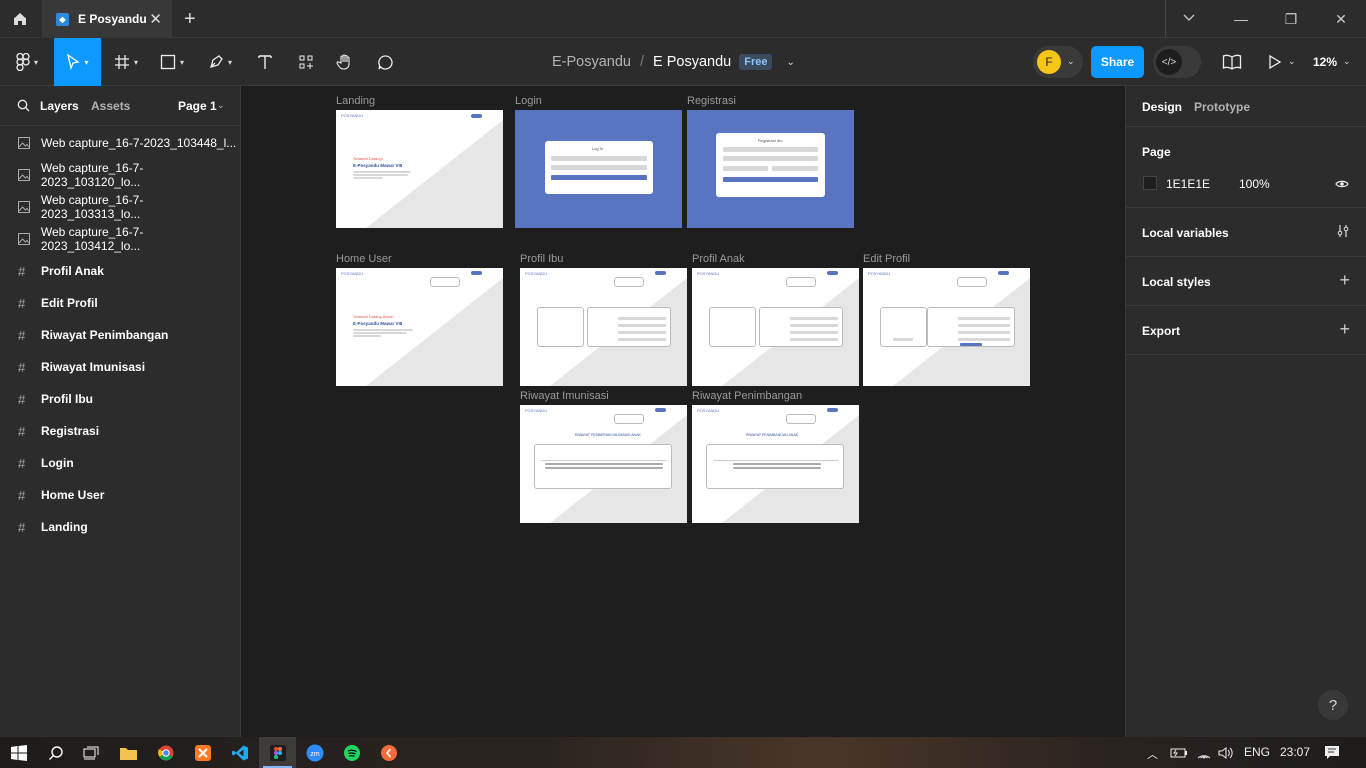 Image resolution: width=1366 pixels, height=768 pixels. I want to click on maximize-button: ❐, so click(1291, 19).